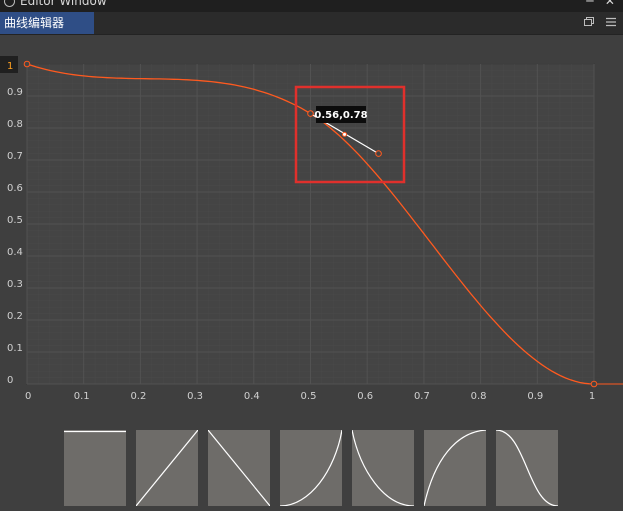 Image resolution: width=623 pixels, height=511 pixels. What do you see at coordinates (535, 396) in the screenshot?
I see `x-tick-label: 0.9` at bounding box center [535, 396].